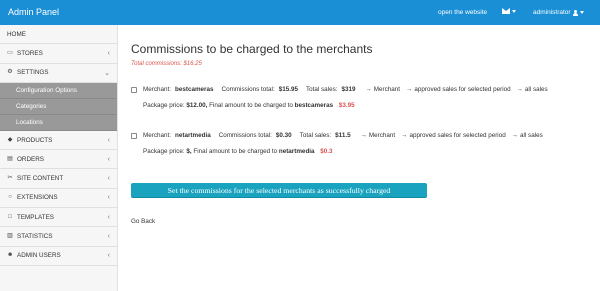  Describe the element at coordinates (37, 198) in the screenshot. I see `sidebar-item-label: EXTENSIONS` at that location.